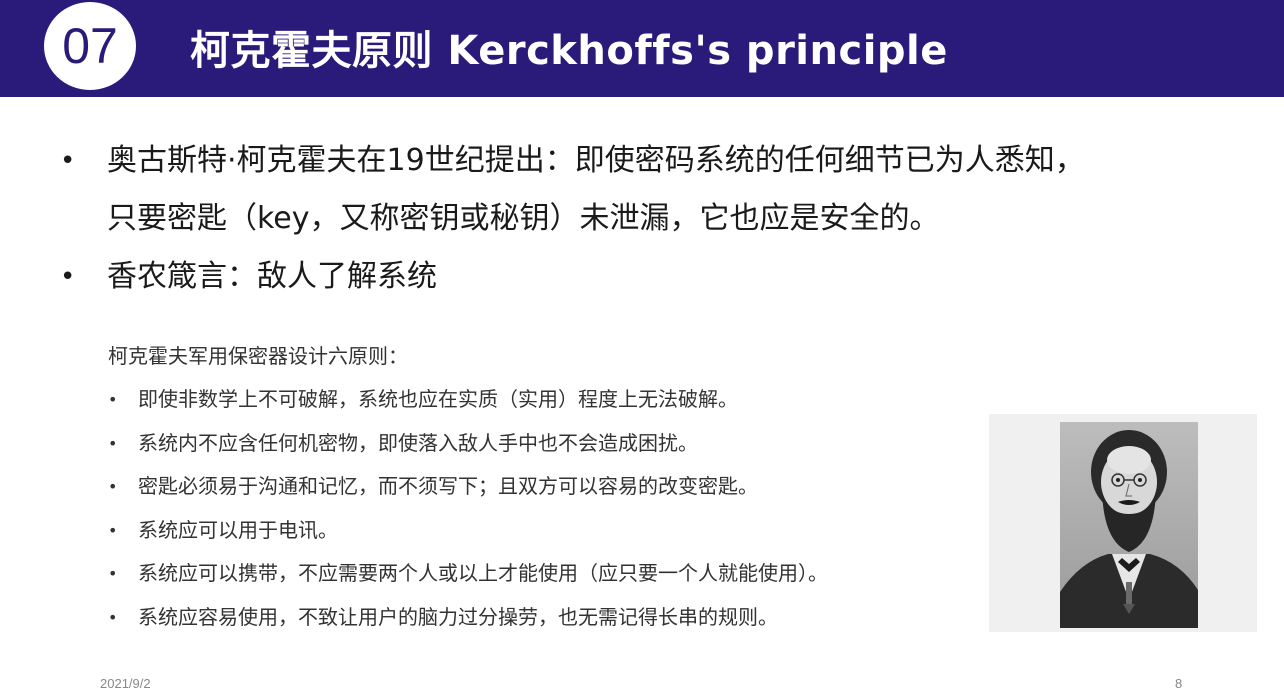 This screenshot has width=1284, height=697. Describe the element at coordinates (1179, 683) in the screenshot. I see `page-number: 8` at that location.